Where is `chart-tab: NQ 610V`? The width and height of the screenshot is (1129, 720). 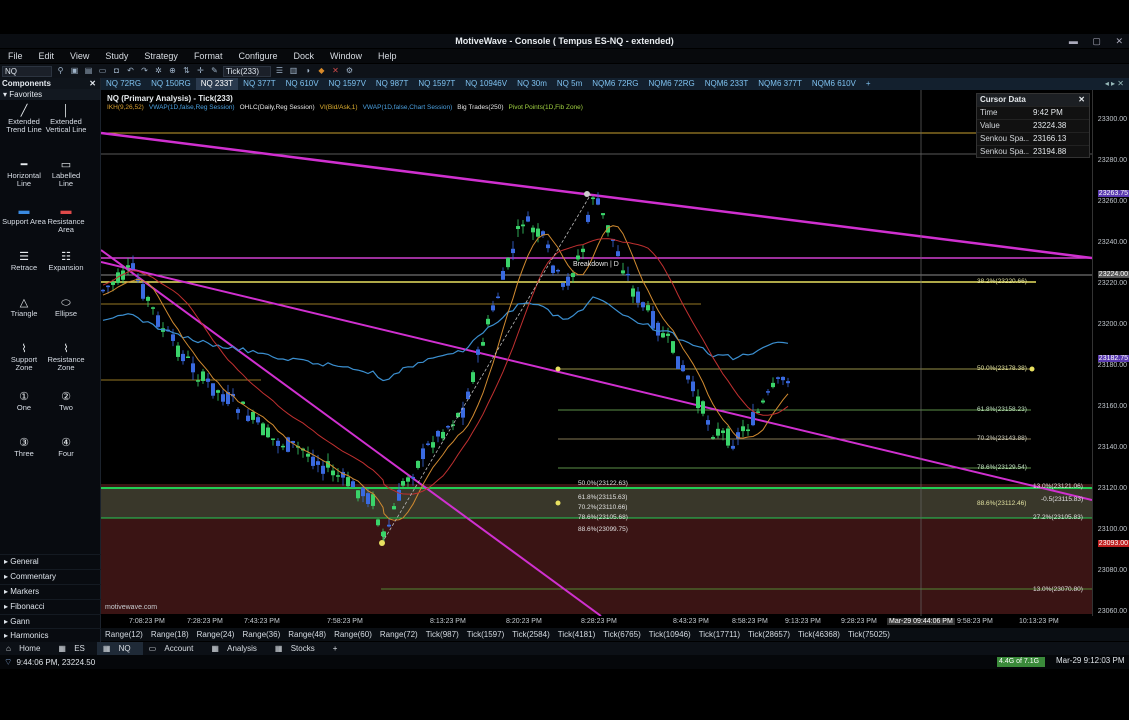
chart-tab: NQ 610V is located at coordinates (302, 84).